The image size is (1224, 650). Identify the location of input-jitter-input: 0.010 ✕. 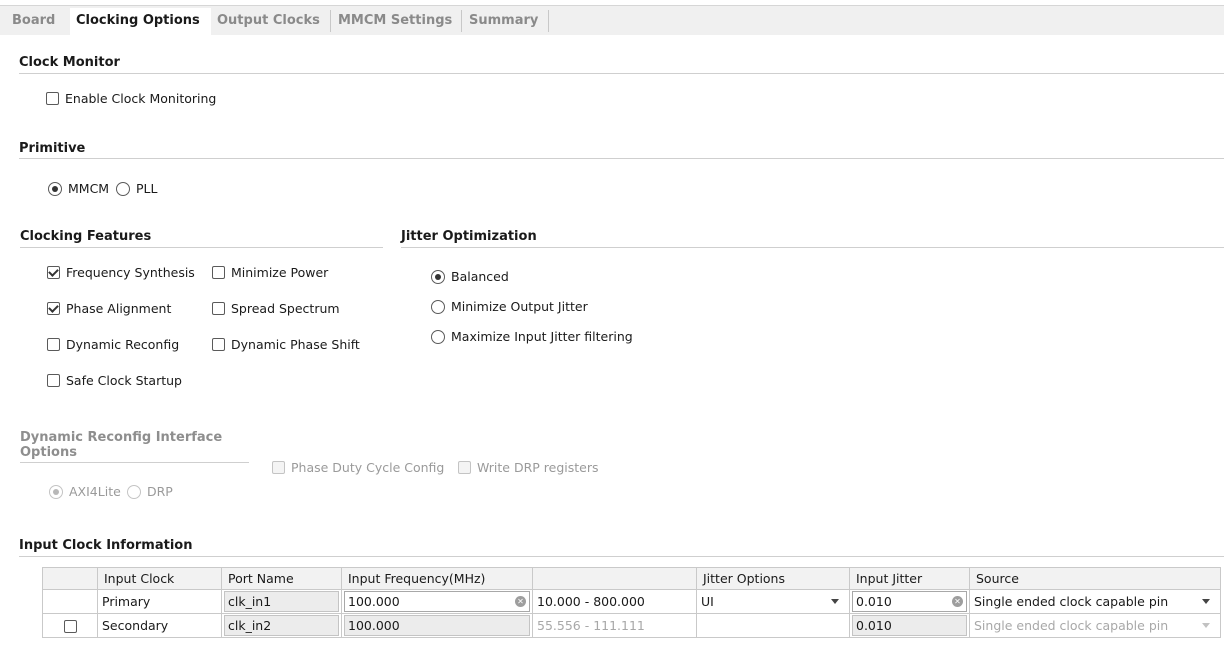
(909, 601).